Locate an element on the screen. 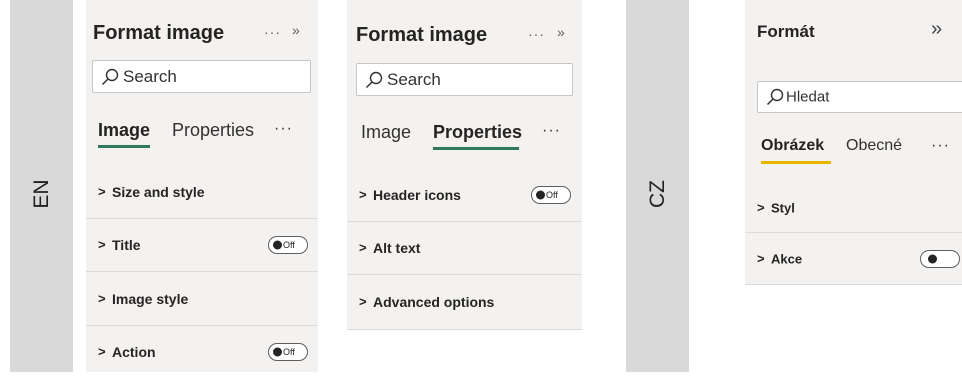 This screenshot has height=378, width=962. section-image-style: > Image style is located at coordinates (202, 299).